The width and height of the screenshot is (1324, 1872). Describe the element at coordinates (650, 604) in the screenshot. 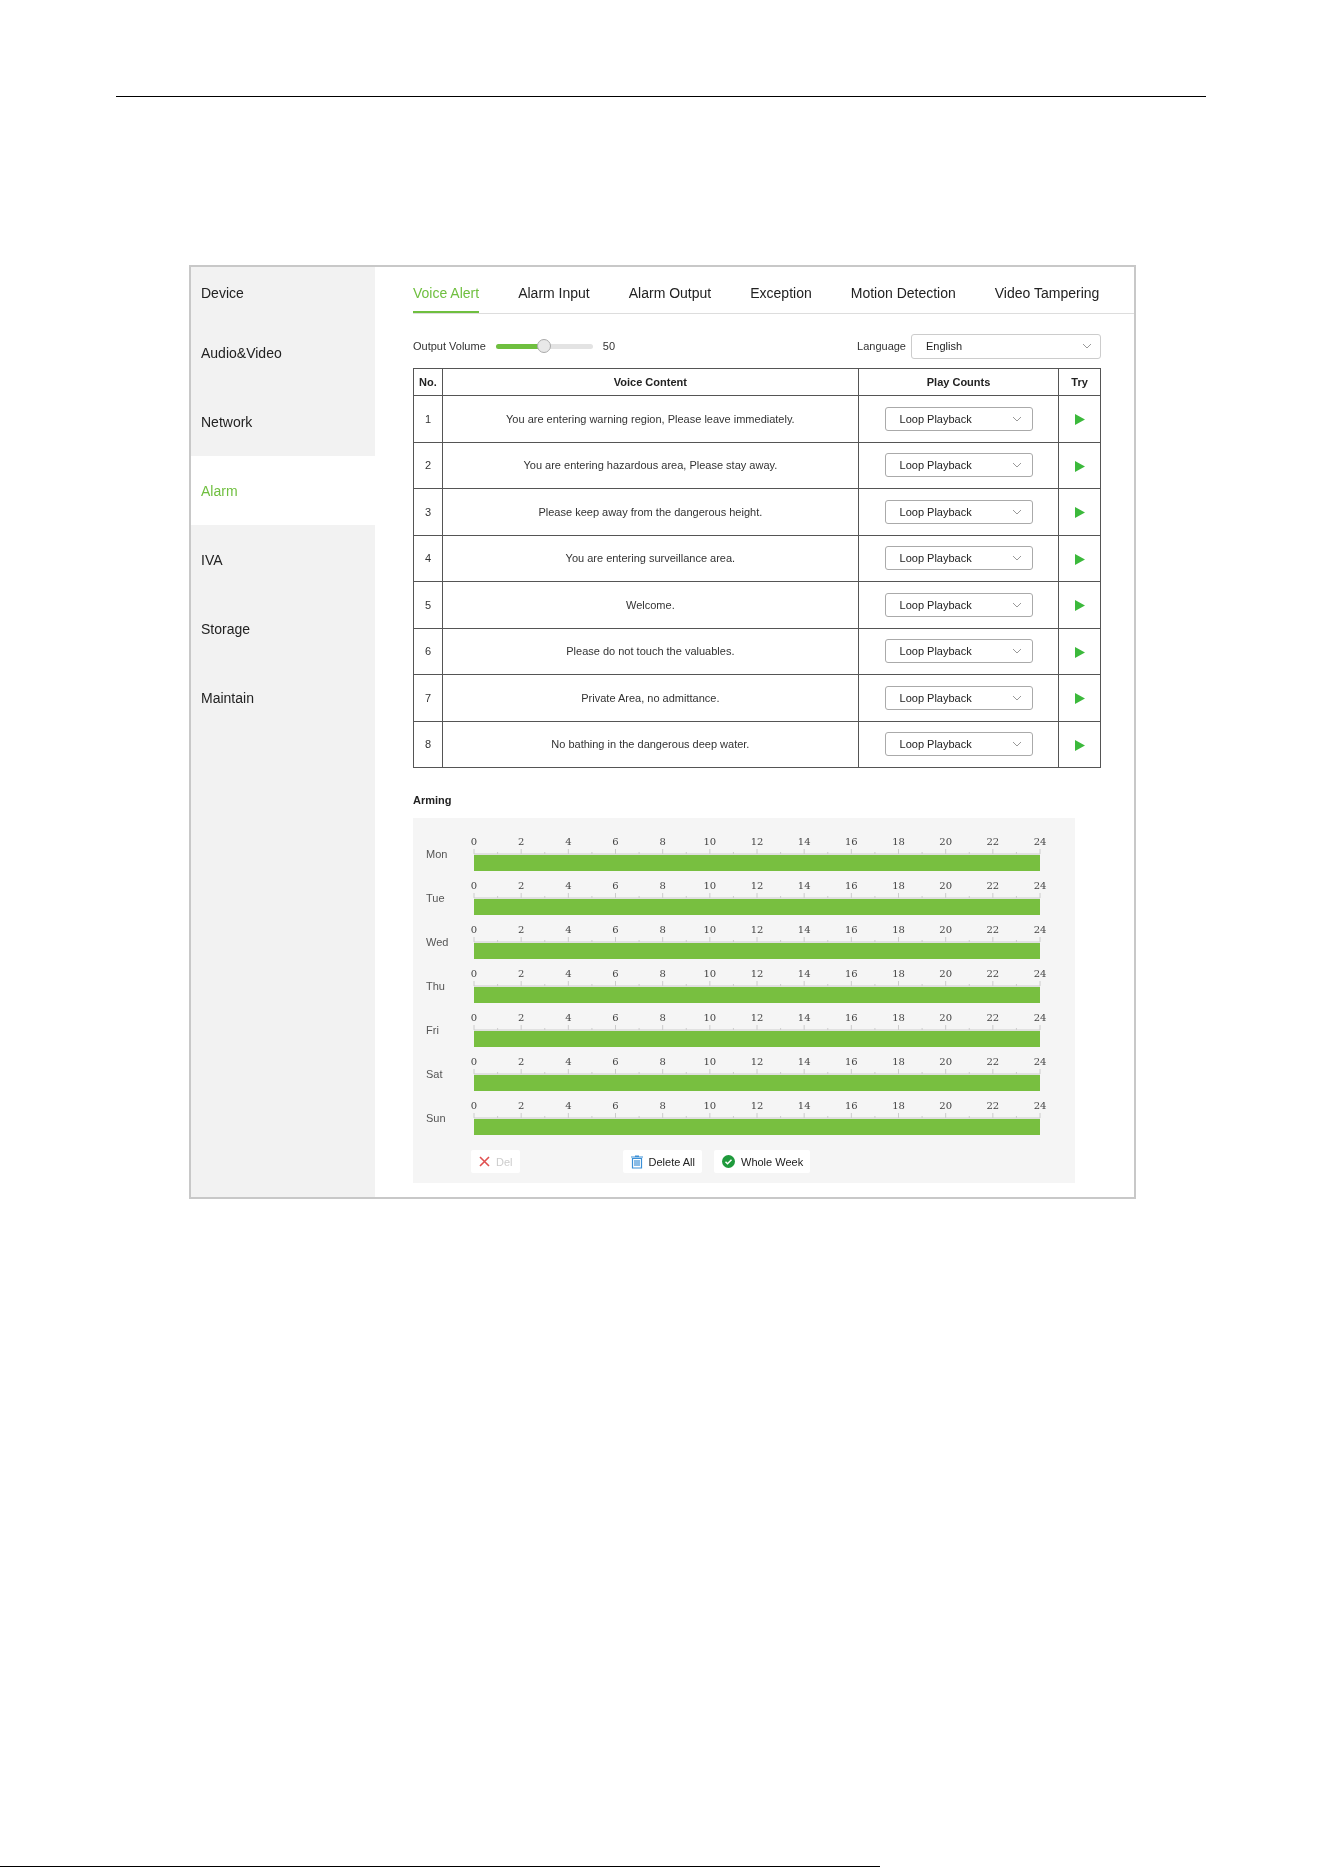

I see `voice-content-cell: Welcome.` at that location.